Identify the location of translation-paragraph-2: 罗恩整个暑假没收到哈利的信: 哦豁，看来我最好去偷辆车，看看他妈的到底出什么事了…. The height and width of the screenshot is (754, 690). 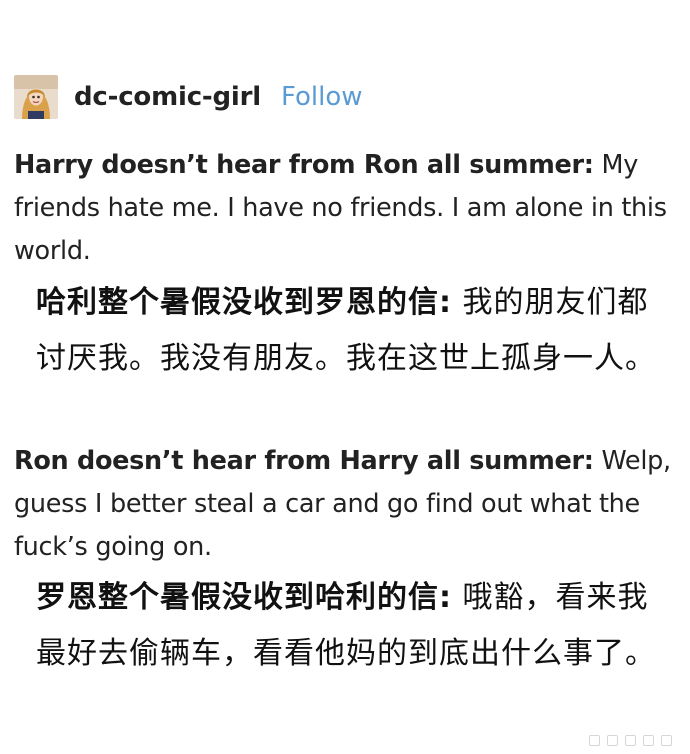
(346, 626).